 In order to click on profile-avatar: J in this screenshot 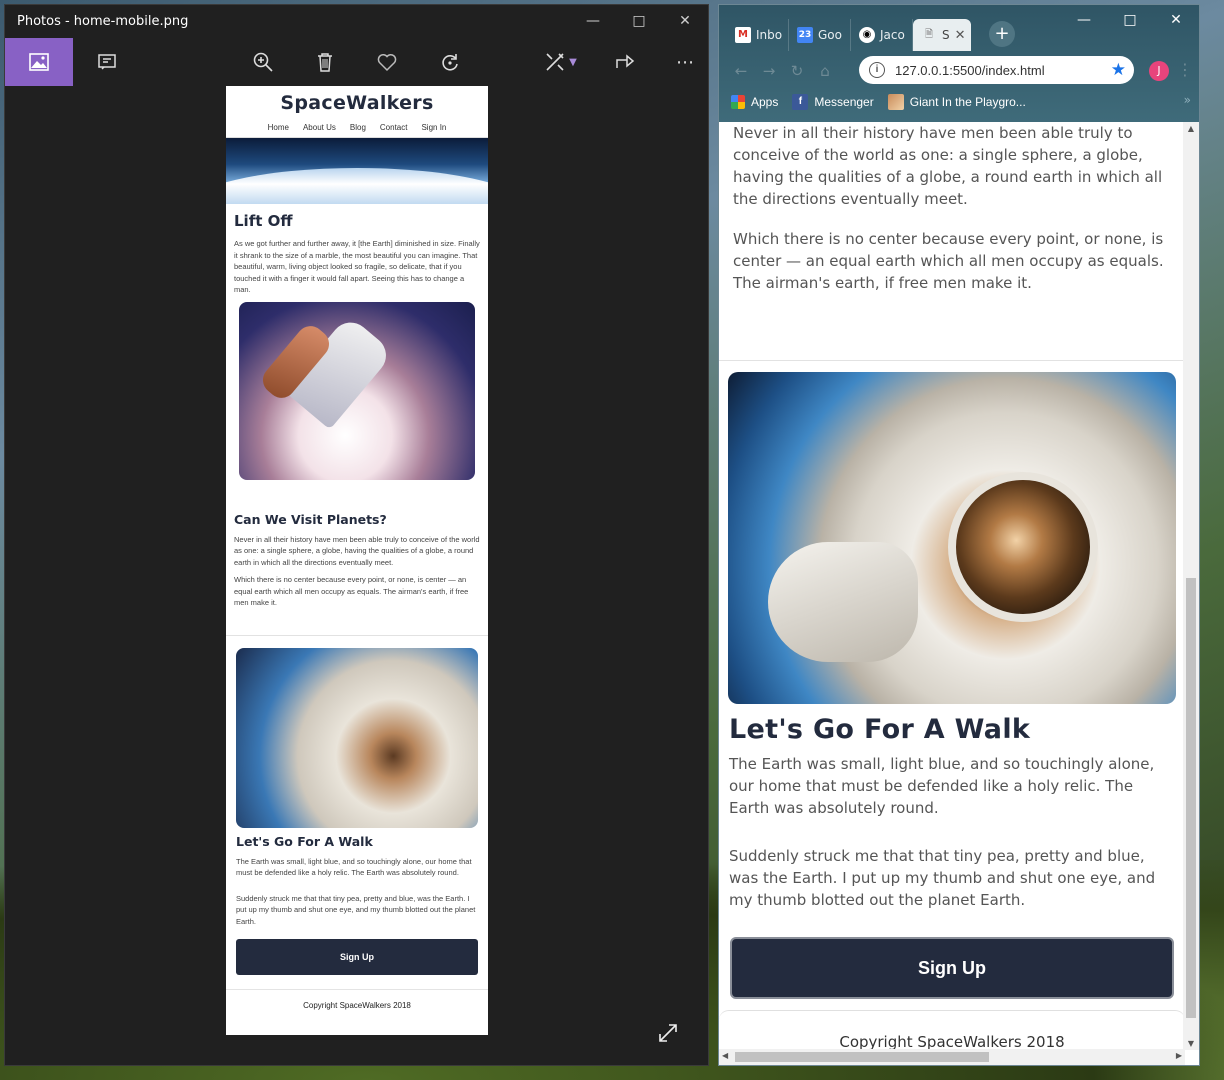, I will do `click(1159, 71)`.